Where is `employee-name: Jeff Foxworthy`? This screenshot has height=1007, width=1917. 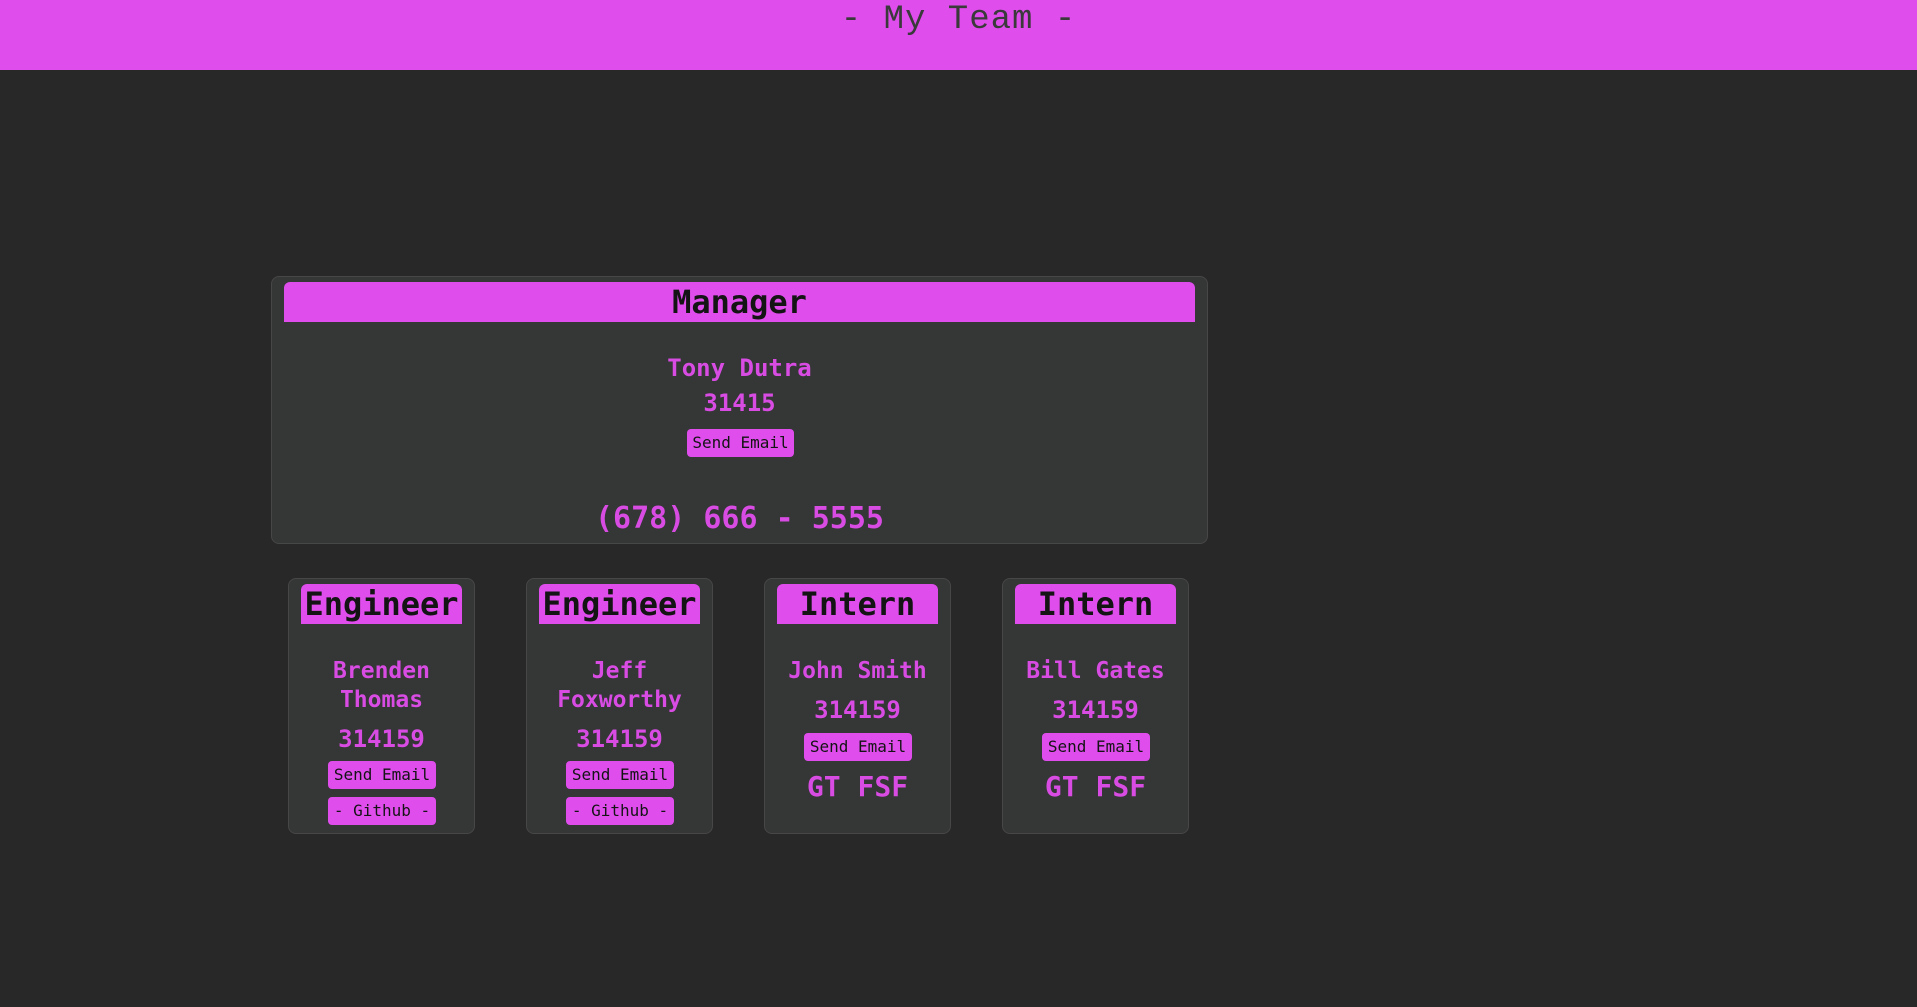
employee-name: Jeff Foxworthy is located at coordinates (619, 685).